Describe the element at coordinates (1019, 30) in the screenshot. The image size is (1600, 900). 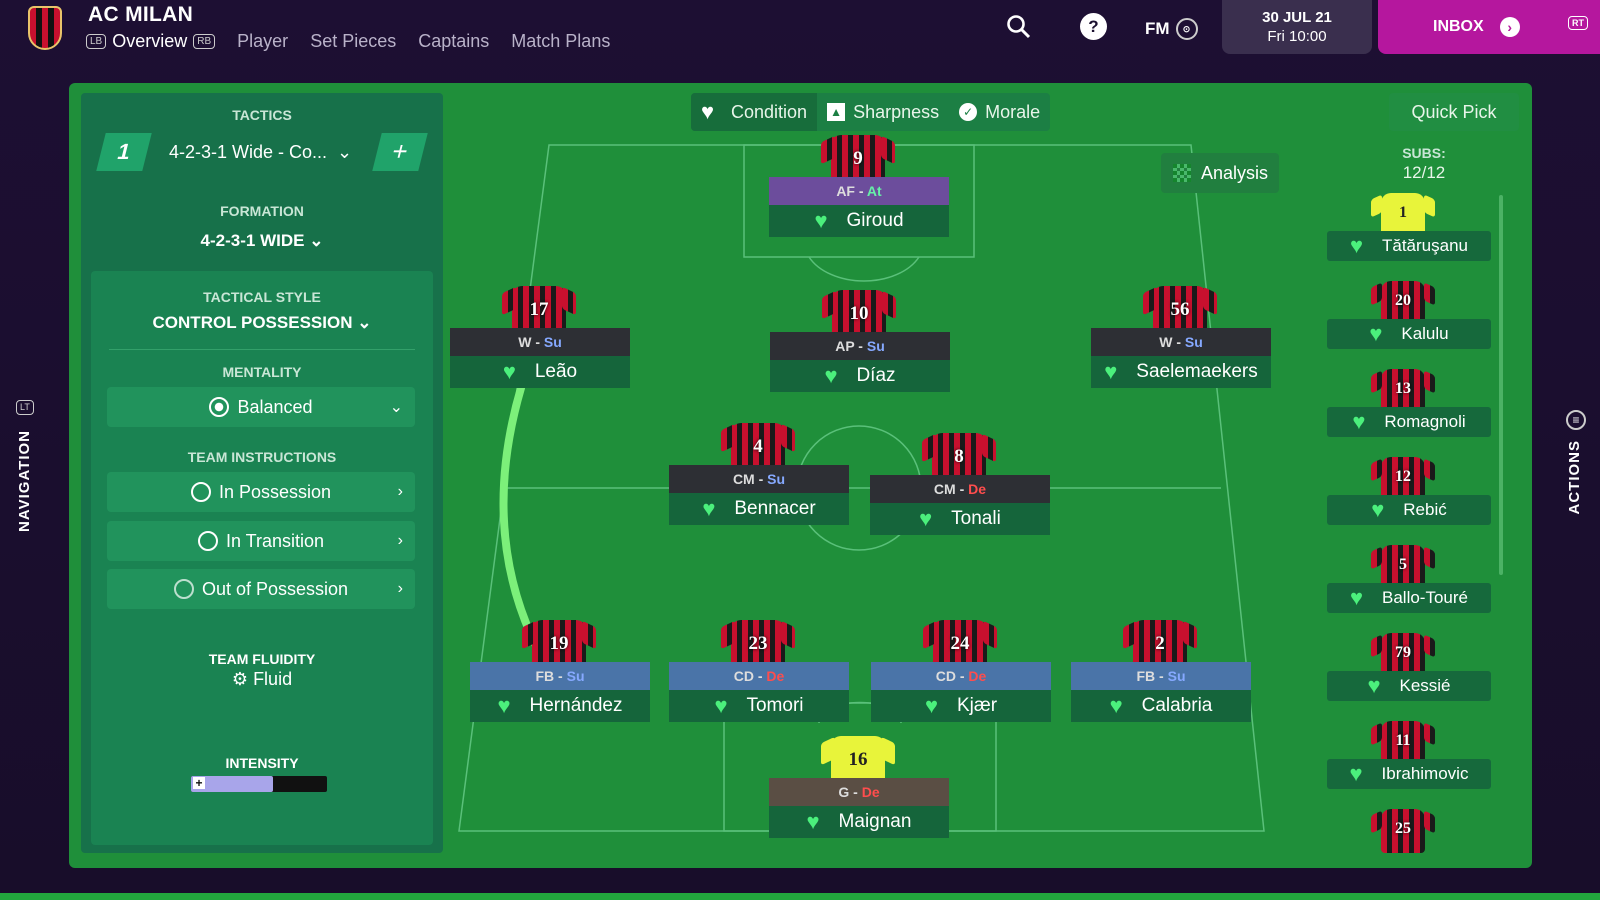
I see `search-icon` at that location.